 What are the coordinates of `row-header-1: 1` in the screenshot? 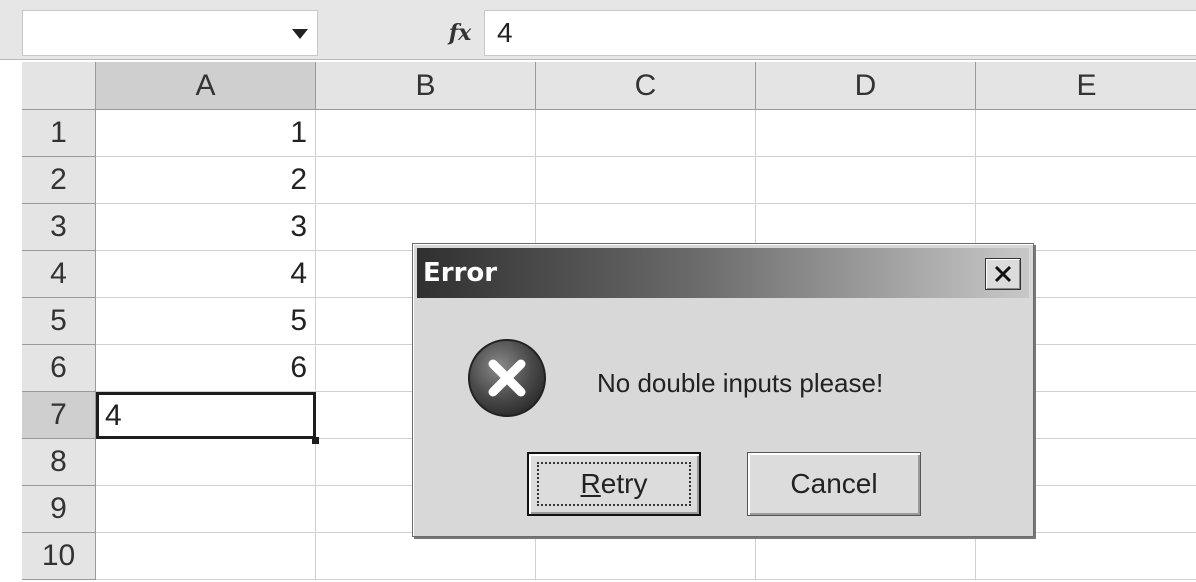 It's located at (59, 133).